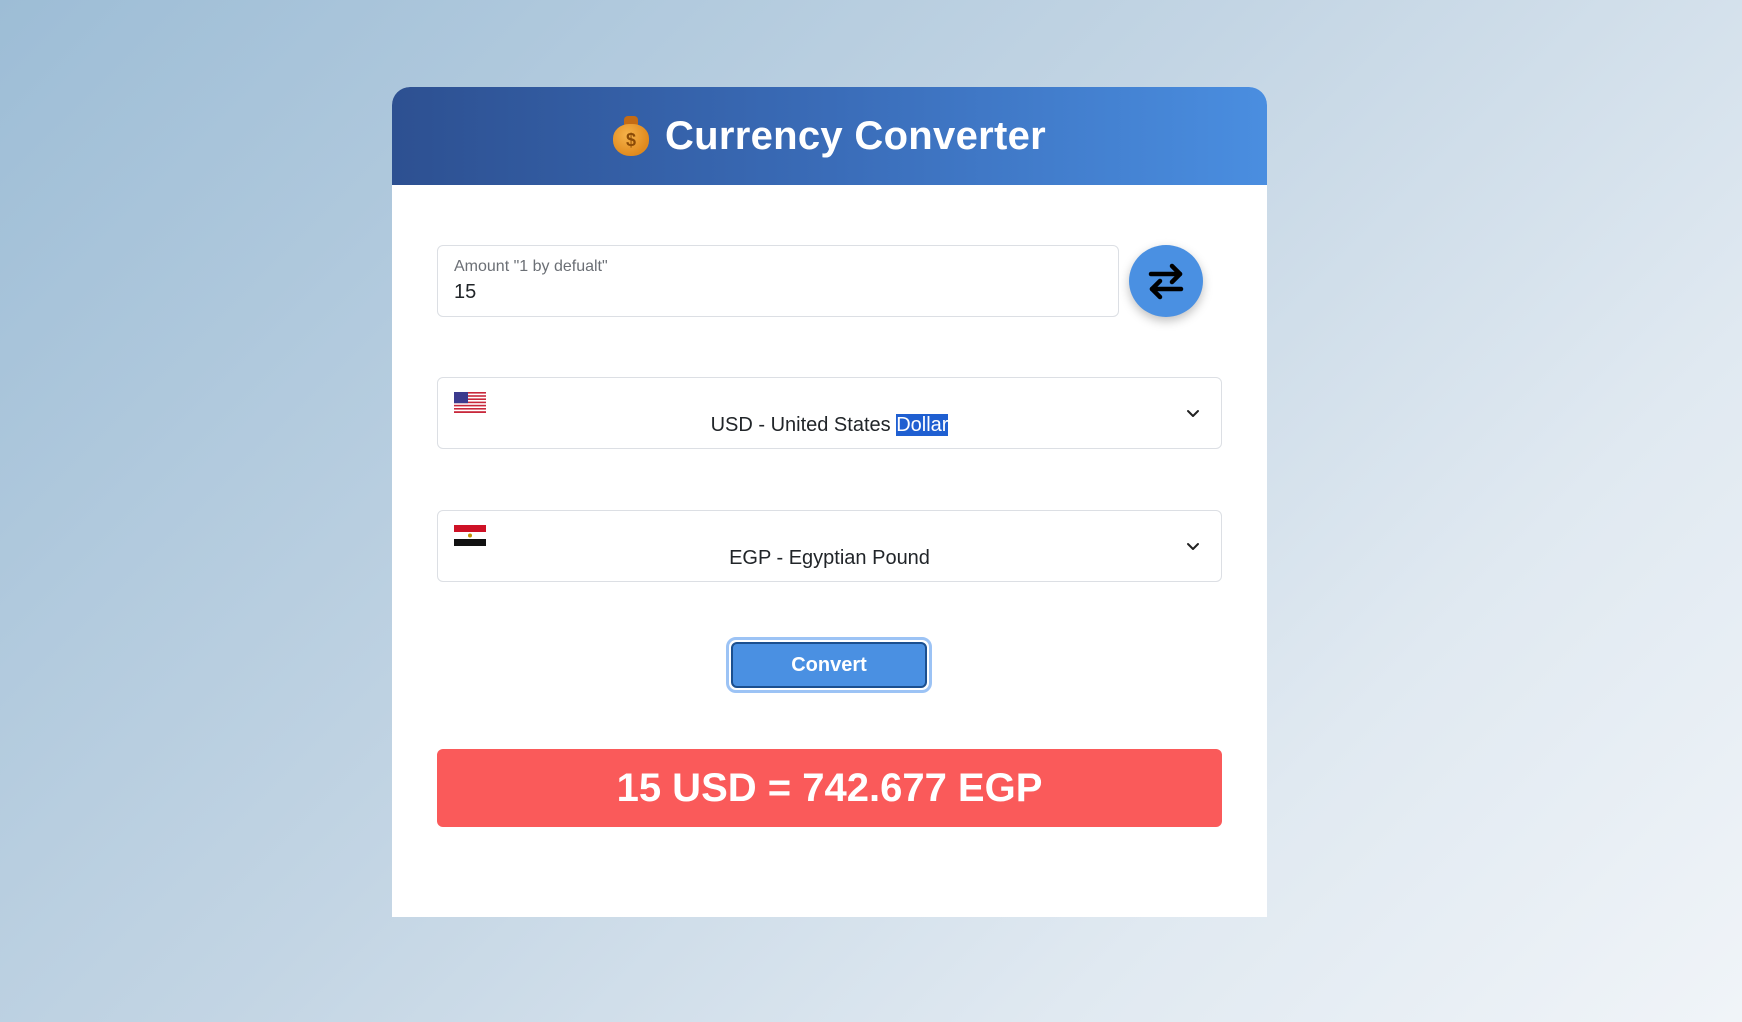 Image resolution: width=1742 pixels, height=1022 pixels. Describe the element at coordinates (829, 788) in the screenshot. I see `conversion-result: 15 USD = 742.677 EGP` at that location.